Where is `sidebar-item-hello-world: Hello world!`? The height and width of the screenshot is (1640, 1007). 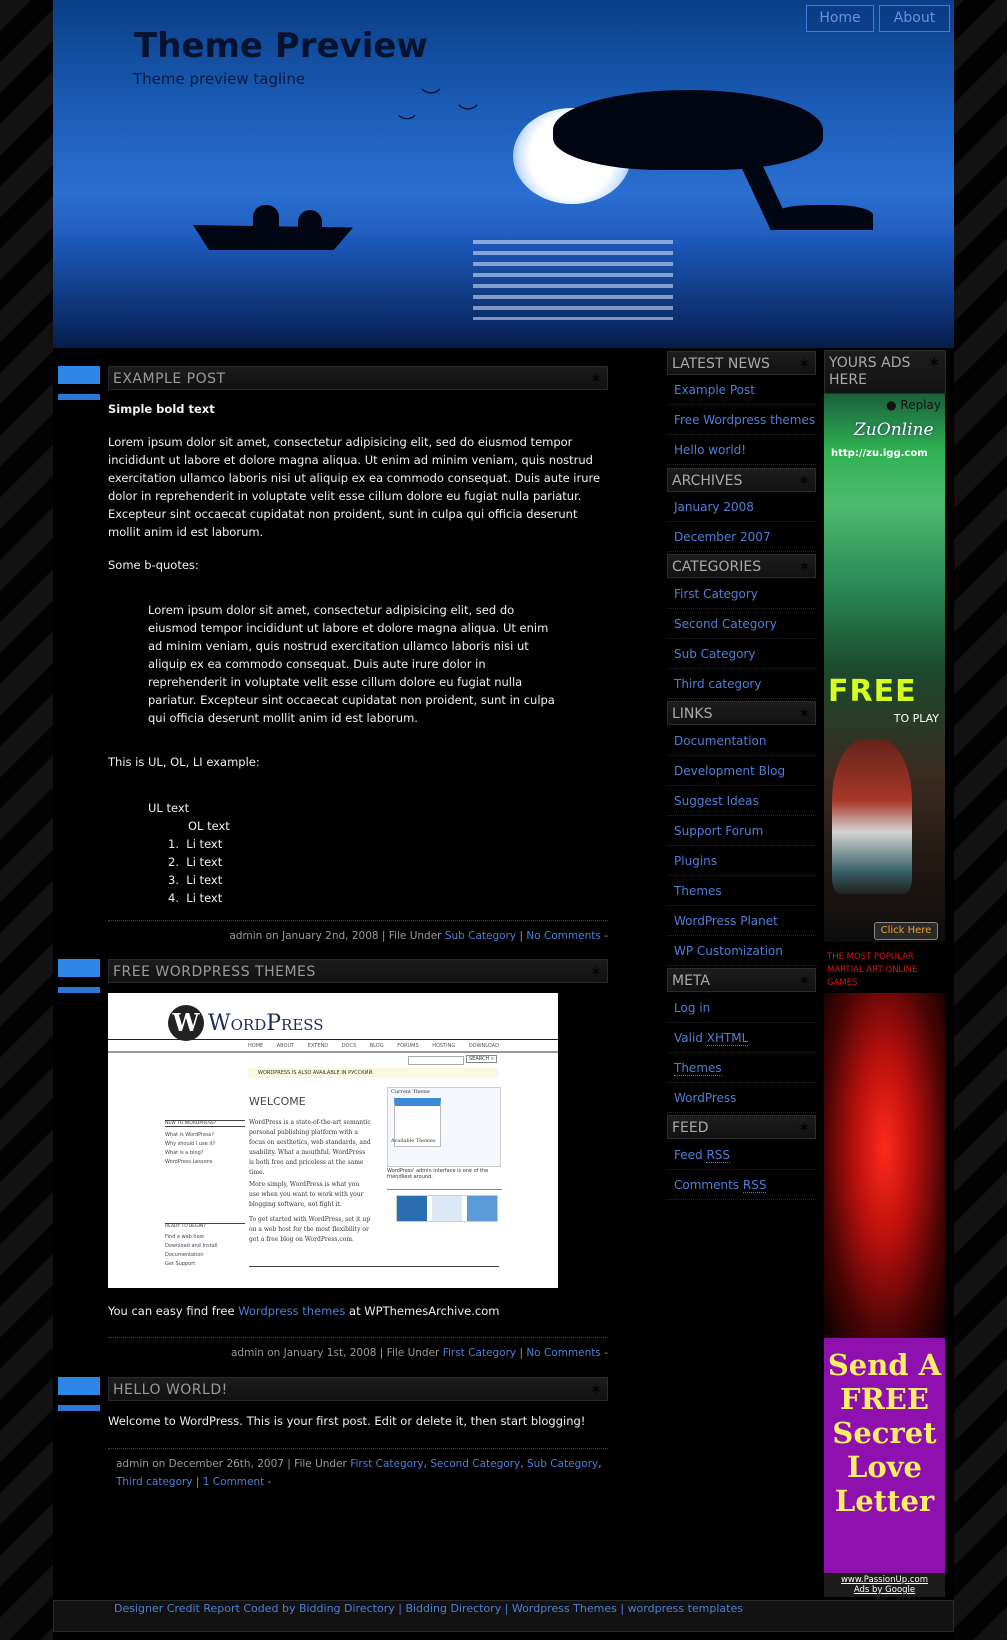
sidebar-item-hello-world: Hello world! is located at coordinates (741, 450).